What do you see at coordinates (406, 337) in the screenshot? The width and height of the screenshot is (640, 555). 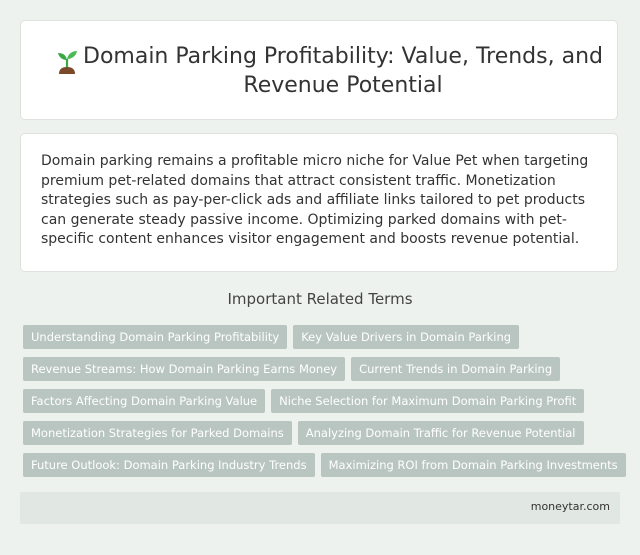 I see `related-term-tag: Key Value Drivers in Domain Parking` at bounding box center [406, 337].